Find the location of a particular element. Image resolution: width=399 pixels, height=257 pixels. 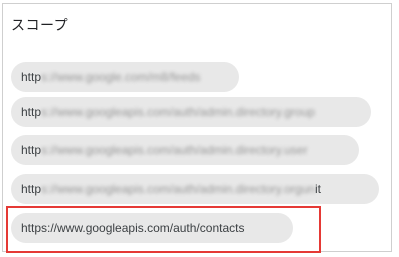

scope-chip: https://www.google.com/m8/feeds is located at coordinates (125, 77).